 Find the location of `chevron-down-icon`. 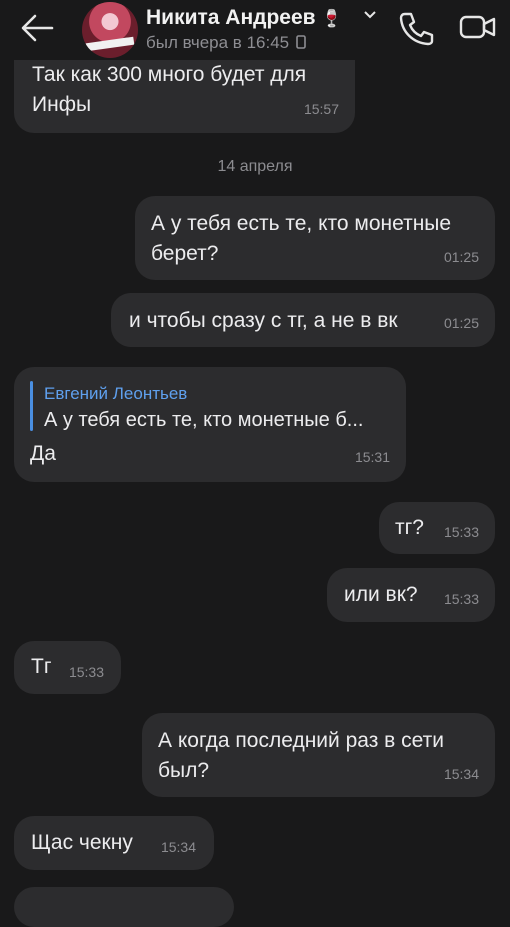

chevron-down-icon is located at coordinates (370, 15).